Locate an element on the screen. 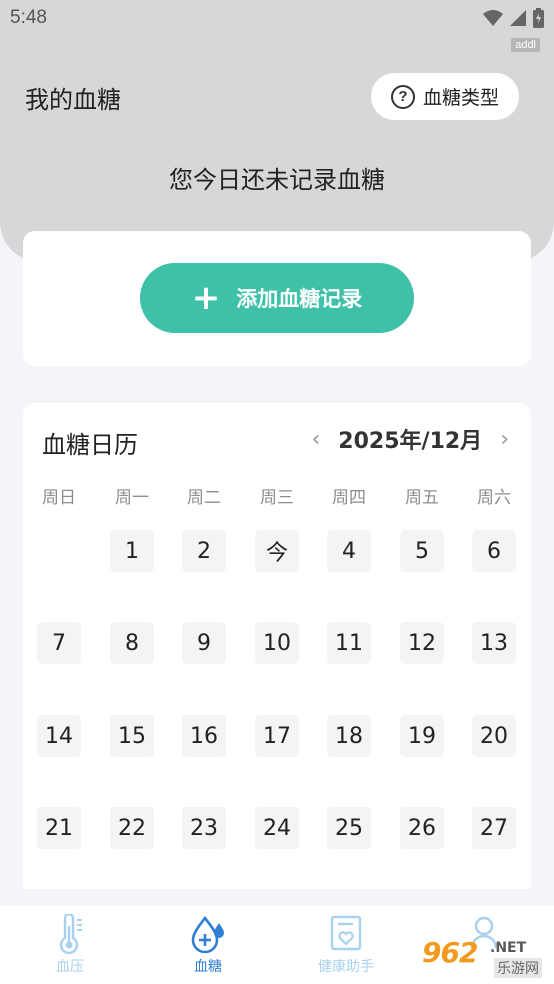  calendar-day: 25 is located at coordinates (349, 828).